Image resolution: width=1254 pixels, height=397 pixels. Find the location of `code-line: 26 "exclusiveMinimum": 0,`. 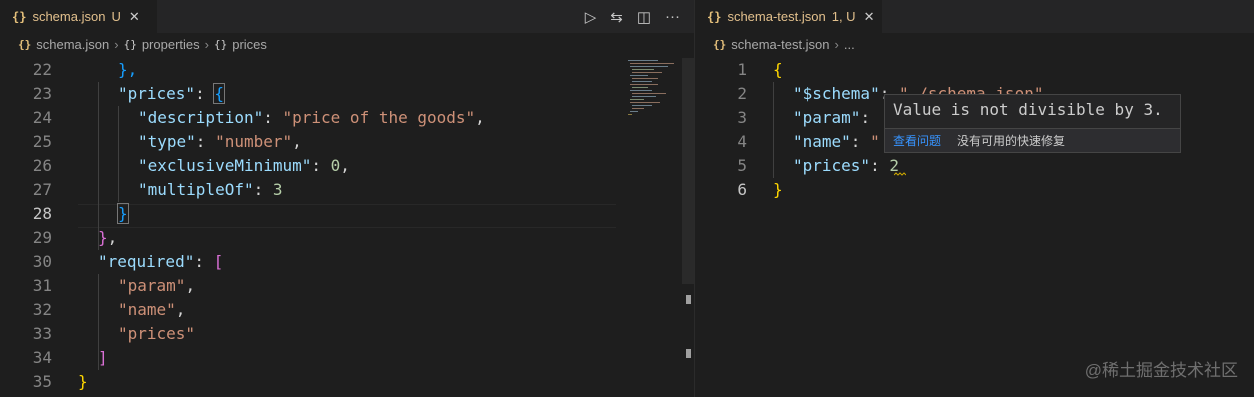

code-line: 26 "exclusiveMinimum": 0, is located at coordinates (347, 166).